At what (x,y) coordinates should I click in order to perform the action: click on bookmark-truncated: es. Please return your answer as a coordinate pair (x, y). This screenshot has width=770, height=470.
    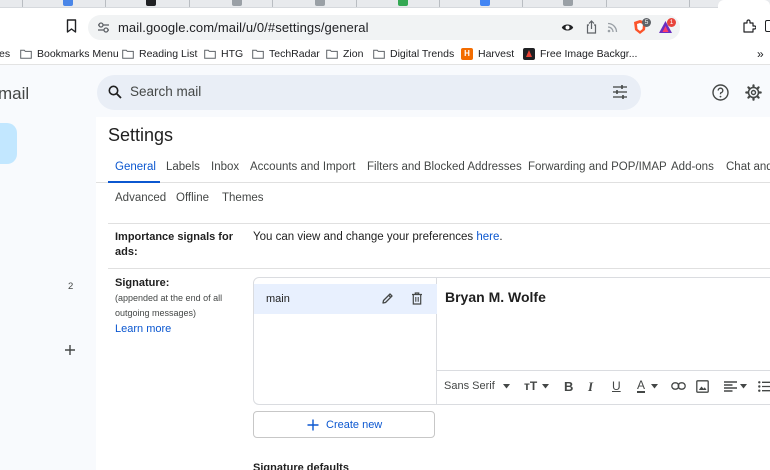
    Looking at the image, I should click on (5, 54).